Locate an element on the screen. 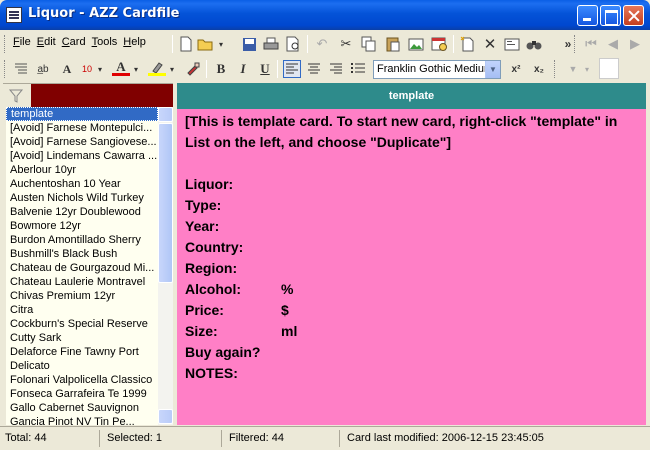  list-item: Bowmore 12yr is located at coordinates (82, 226).